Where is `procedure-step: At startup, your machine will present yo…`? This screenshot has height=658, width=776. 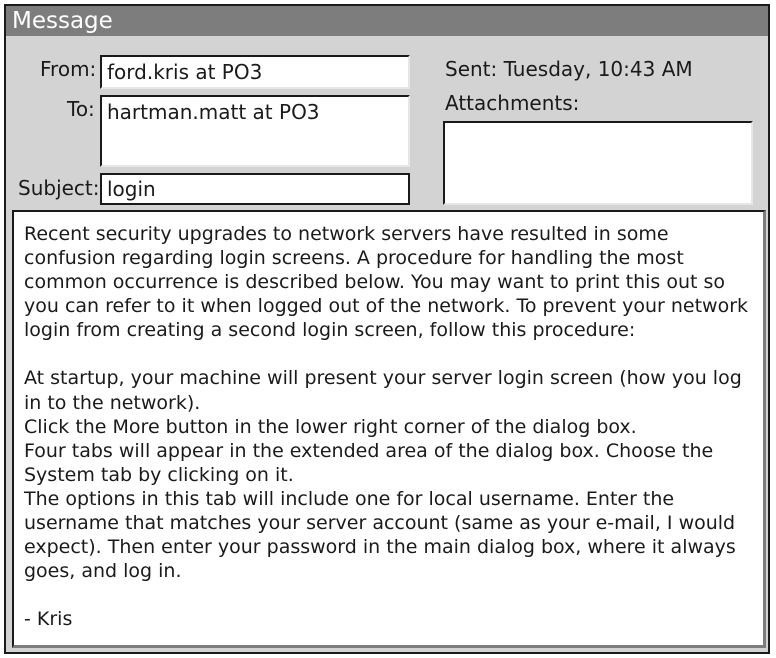
procedure-step: At startup, your machine will present yo… is located at coordinates (383, 390).